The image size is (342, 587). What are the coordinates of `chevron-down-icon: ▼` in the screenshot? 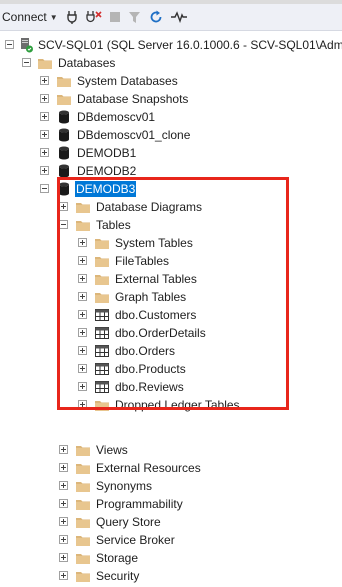 It's located at (53, 17).